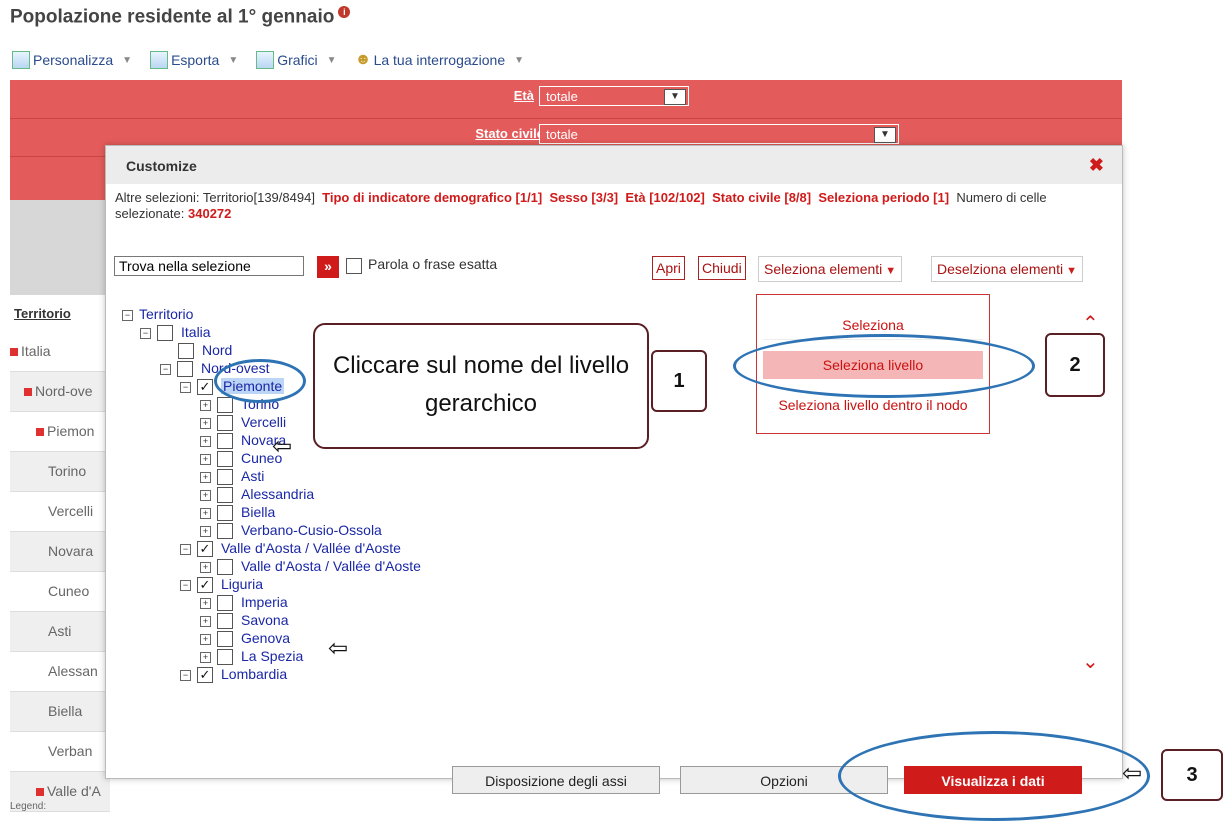 This screenshot has height=821, width=1232. Describe the element at coordinates (72, 60) in the screenshot. I see `toolbar-personalizza: Personalizza ▼` at that location.